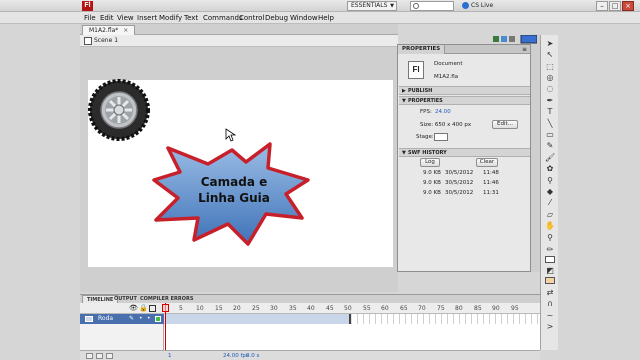 The image size is (640, 360). Describe the element at coordinates (122, 319) in the screenshot. I see `layer-row: Roda ✎ • •` at that location.